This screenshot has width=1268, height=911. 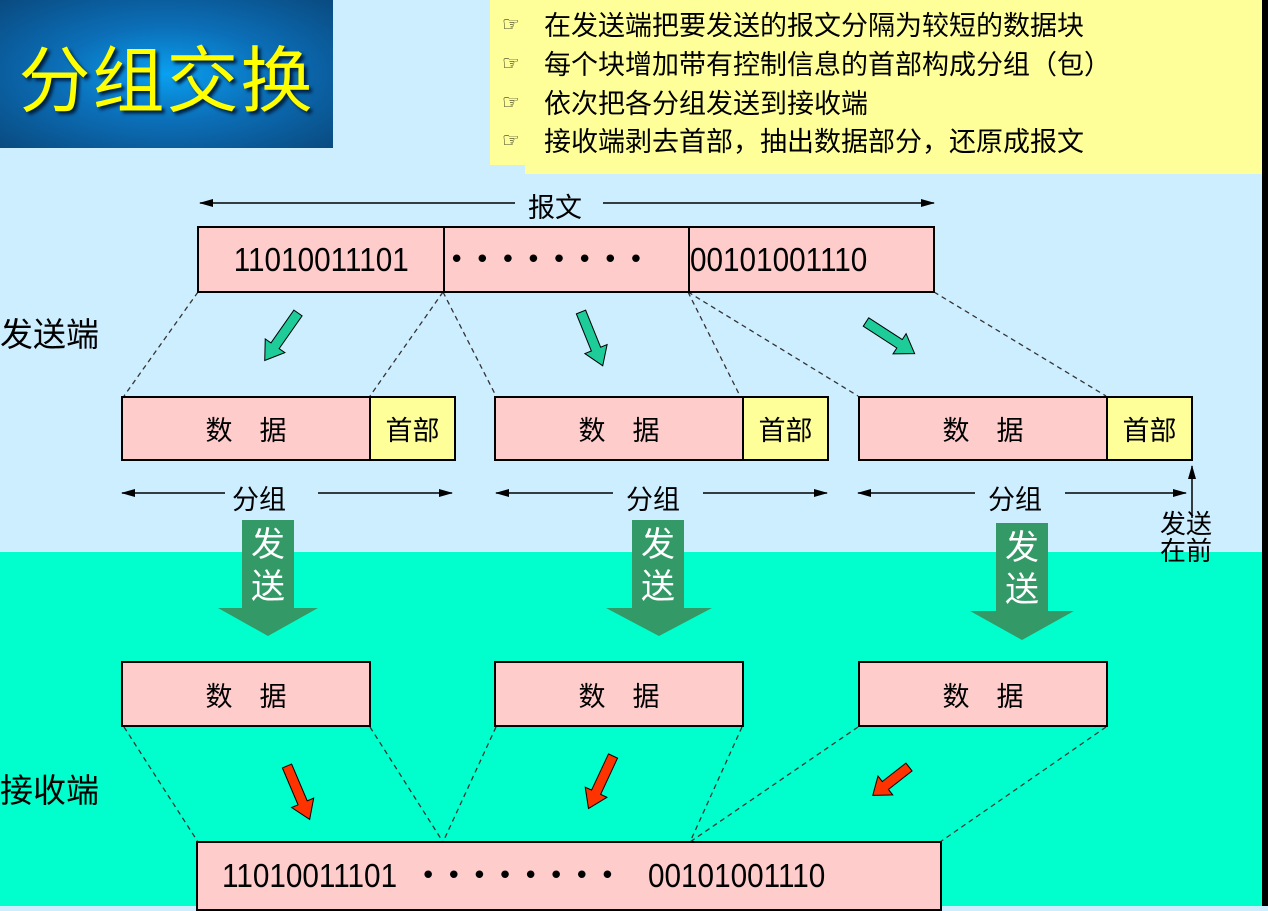 What do you see at coordinates (779, 259) in the screenshot?
I see `message-end-bits: 00101001110` at bounding box center [779, 259].